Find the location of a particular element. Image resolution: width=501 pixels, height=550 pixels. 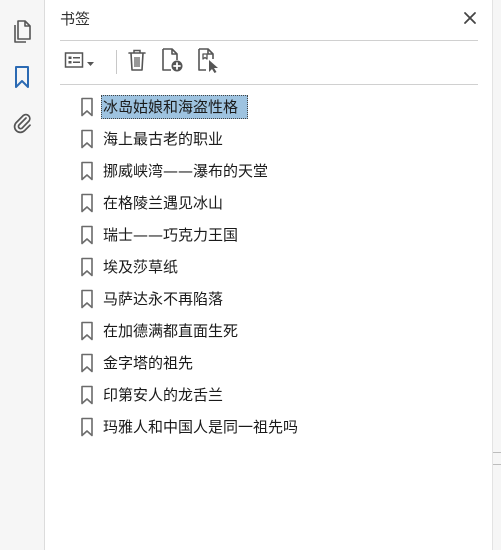

attachments-button is located at coordinates (22, 125).